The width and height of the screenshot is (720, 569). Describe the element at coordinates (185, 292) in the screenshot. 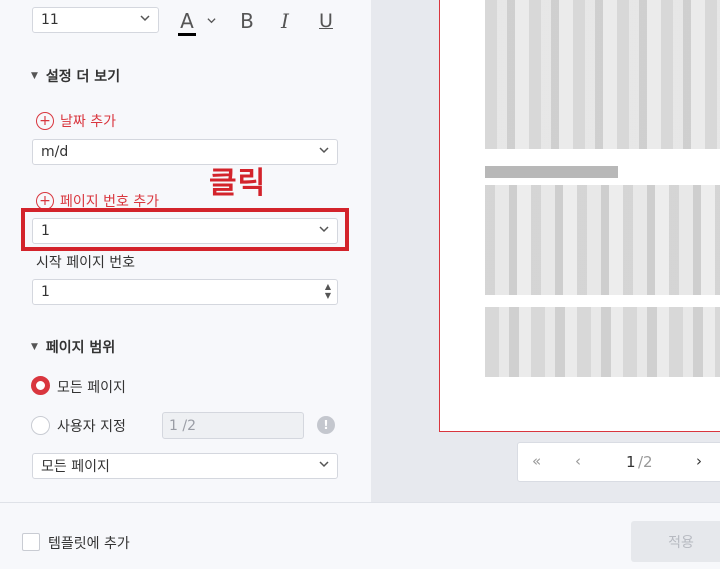

I see `start-page-input: 1 ▲ ▼` at that location.